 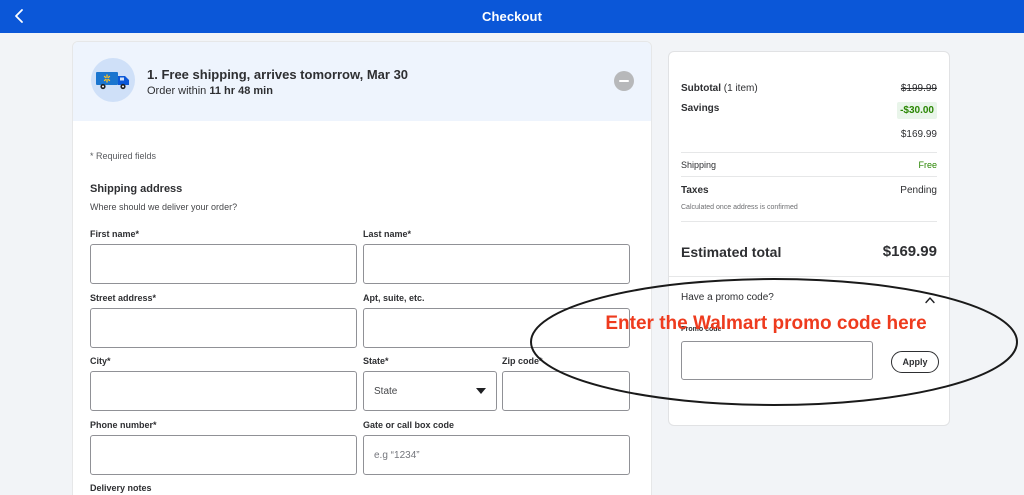 I want to click on chevron-left-icon, so click(x=19, y=16).